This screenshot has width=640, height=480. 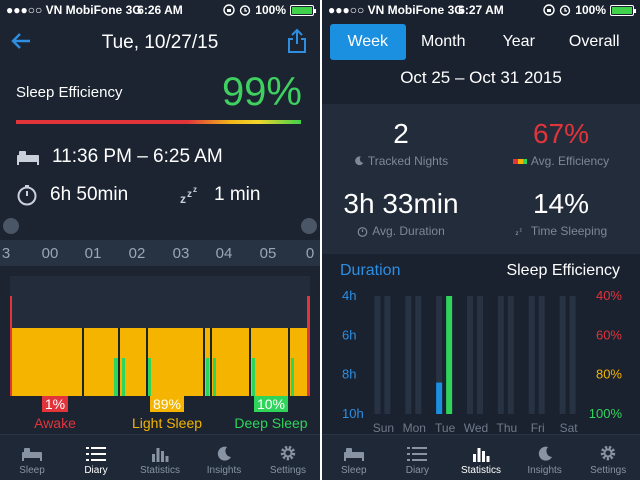 I want to click on light-sleep-percent: 89%, so click(x=167, y=404).